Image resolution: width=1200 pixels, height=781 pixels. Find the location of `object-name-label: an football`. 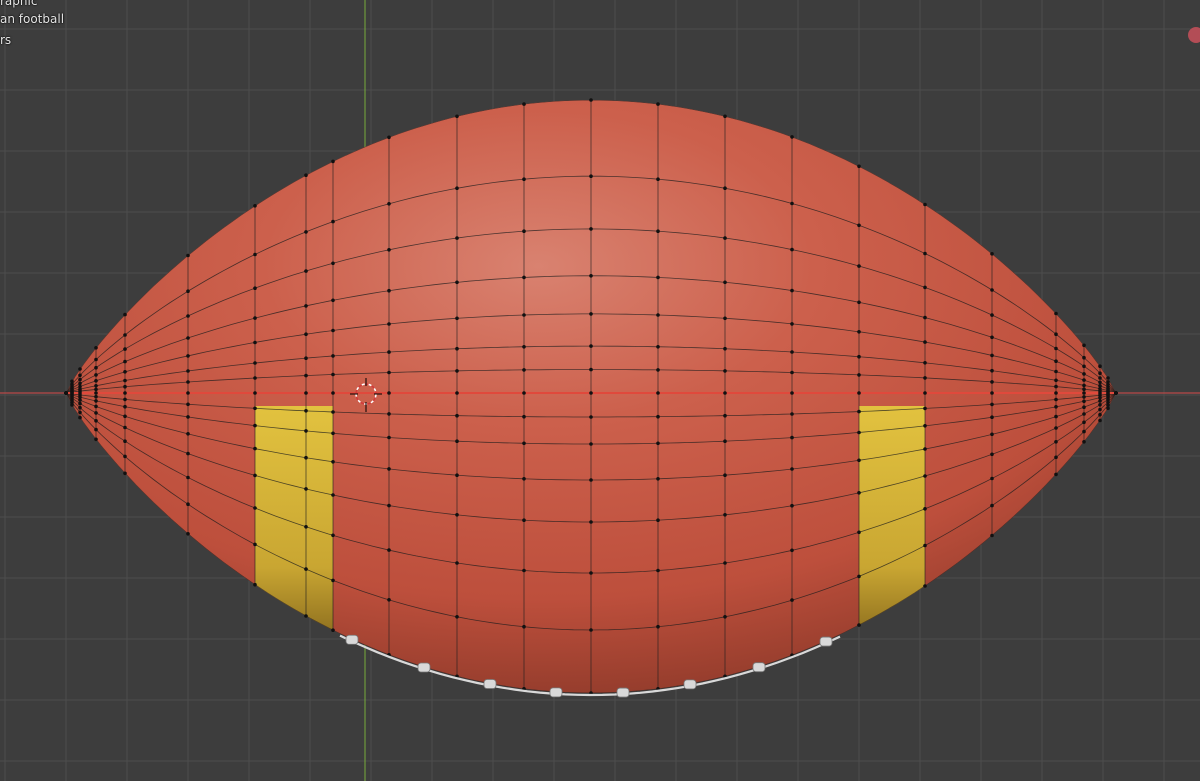

object-name-label: an football is located at coordinates (32, 19).